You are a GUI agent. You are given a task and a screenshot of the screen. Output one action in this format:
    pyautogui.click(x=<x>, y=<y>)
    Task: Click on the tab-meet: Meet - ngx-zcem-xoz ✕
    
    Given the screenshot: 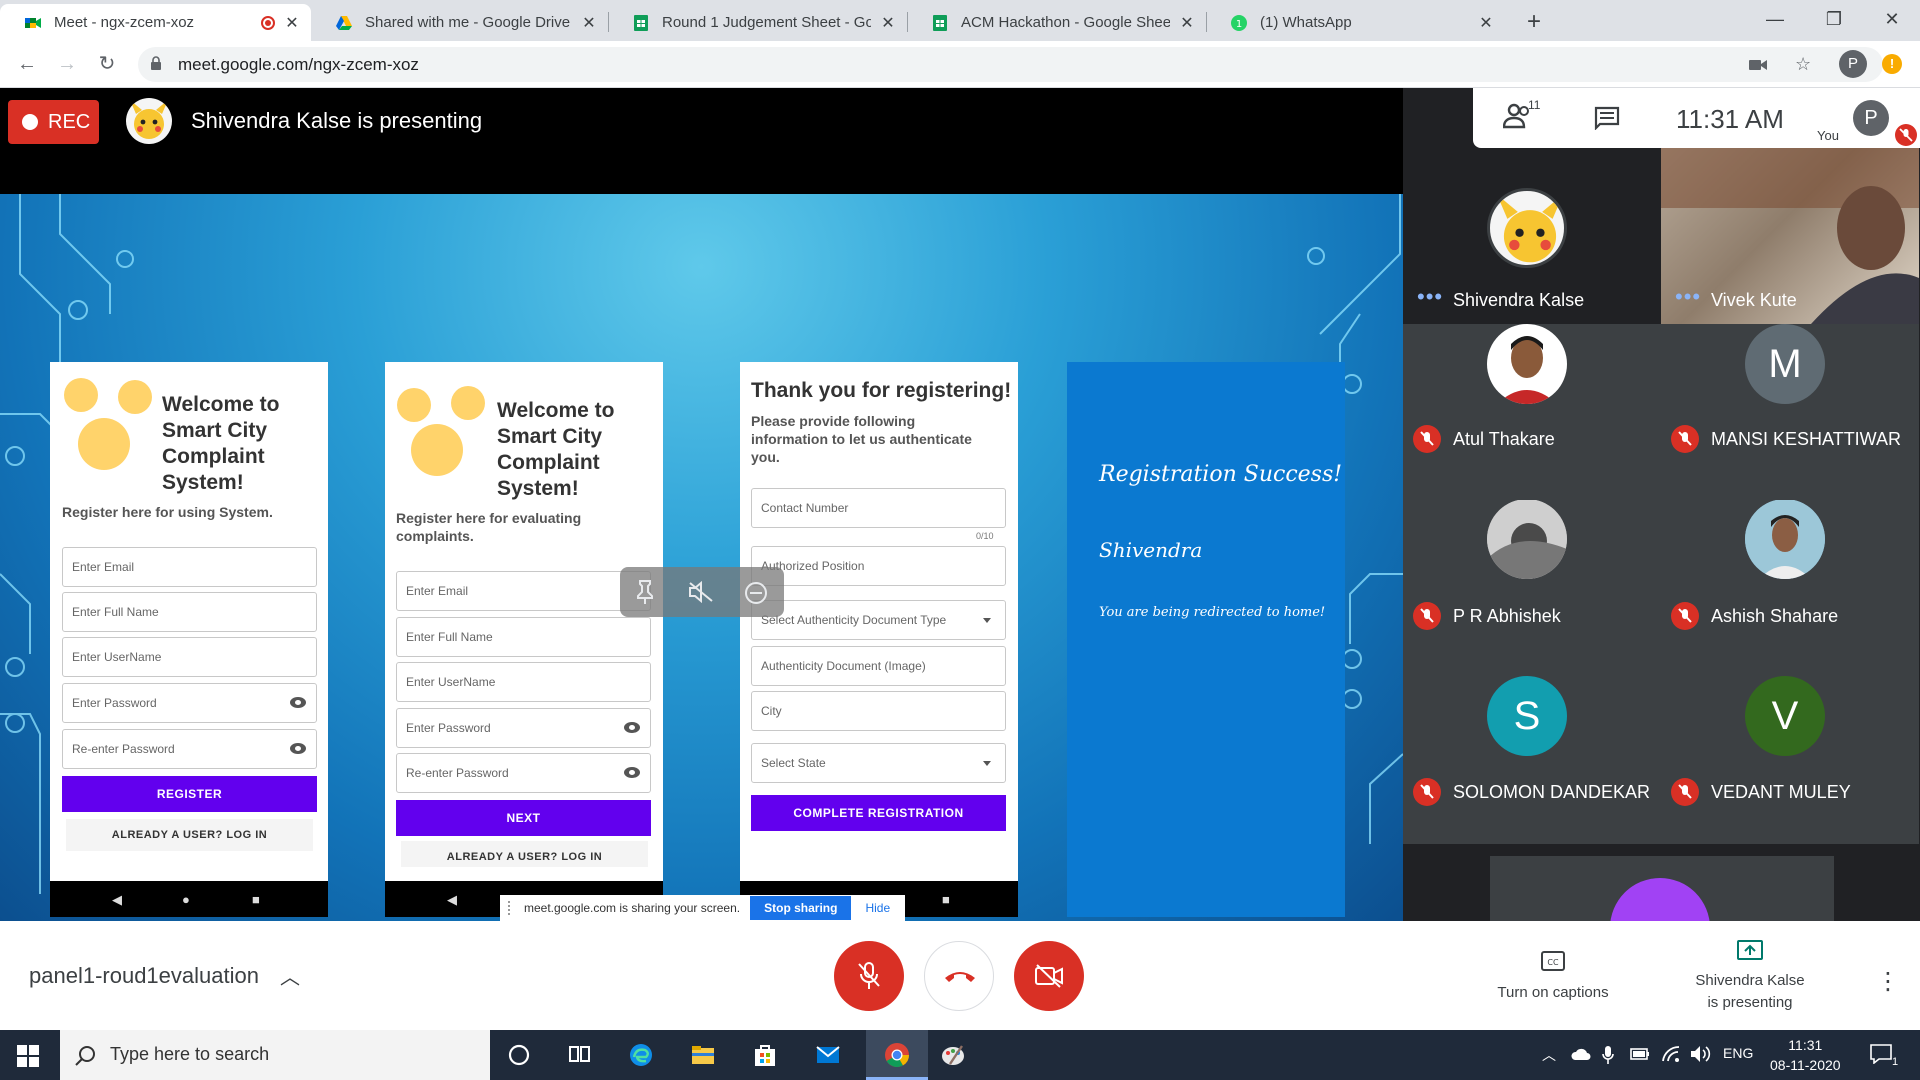 What is the action you would take?
    pyautogui.click(x=155, y=22)
    